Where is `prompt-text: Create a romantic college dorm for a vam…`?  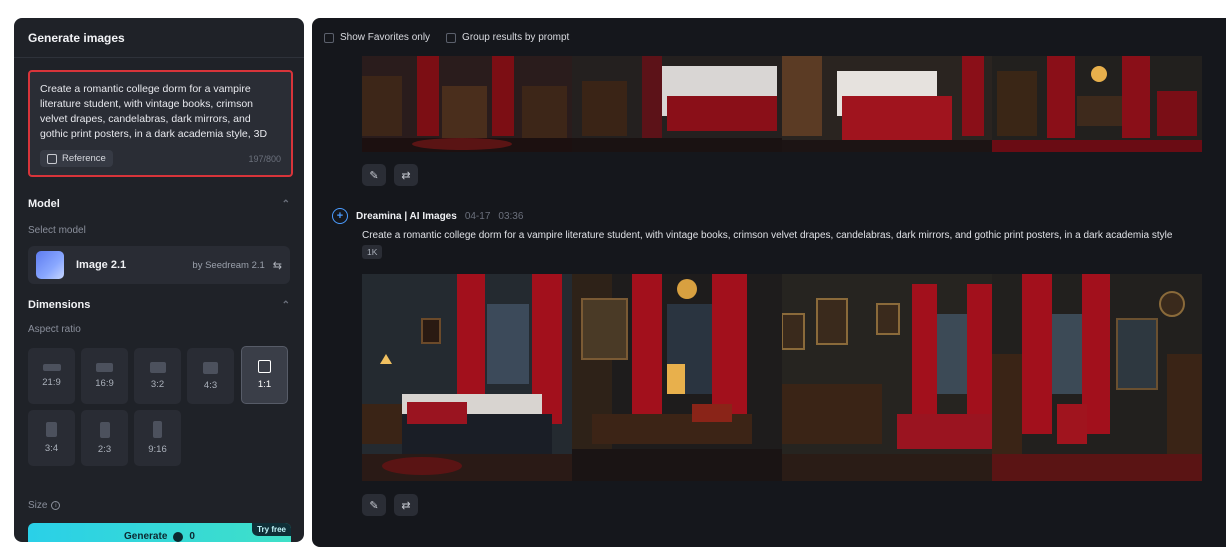
prompt-text: Create a romantic college dorm for a vam… is located at coordinates (160, 111).